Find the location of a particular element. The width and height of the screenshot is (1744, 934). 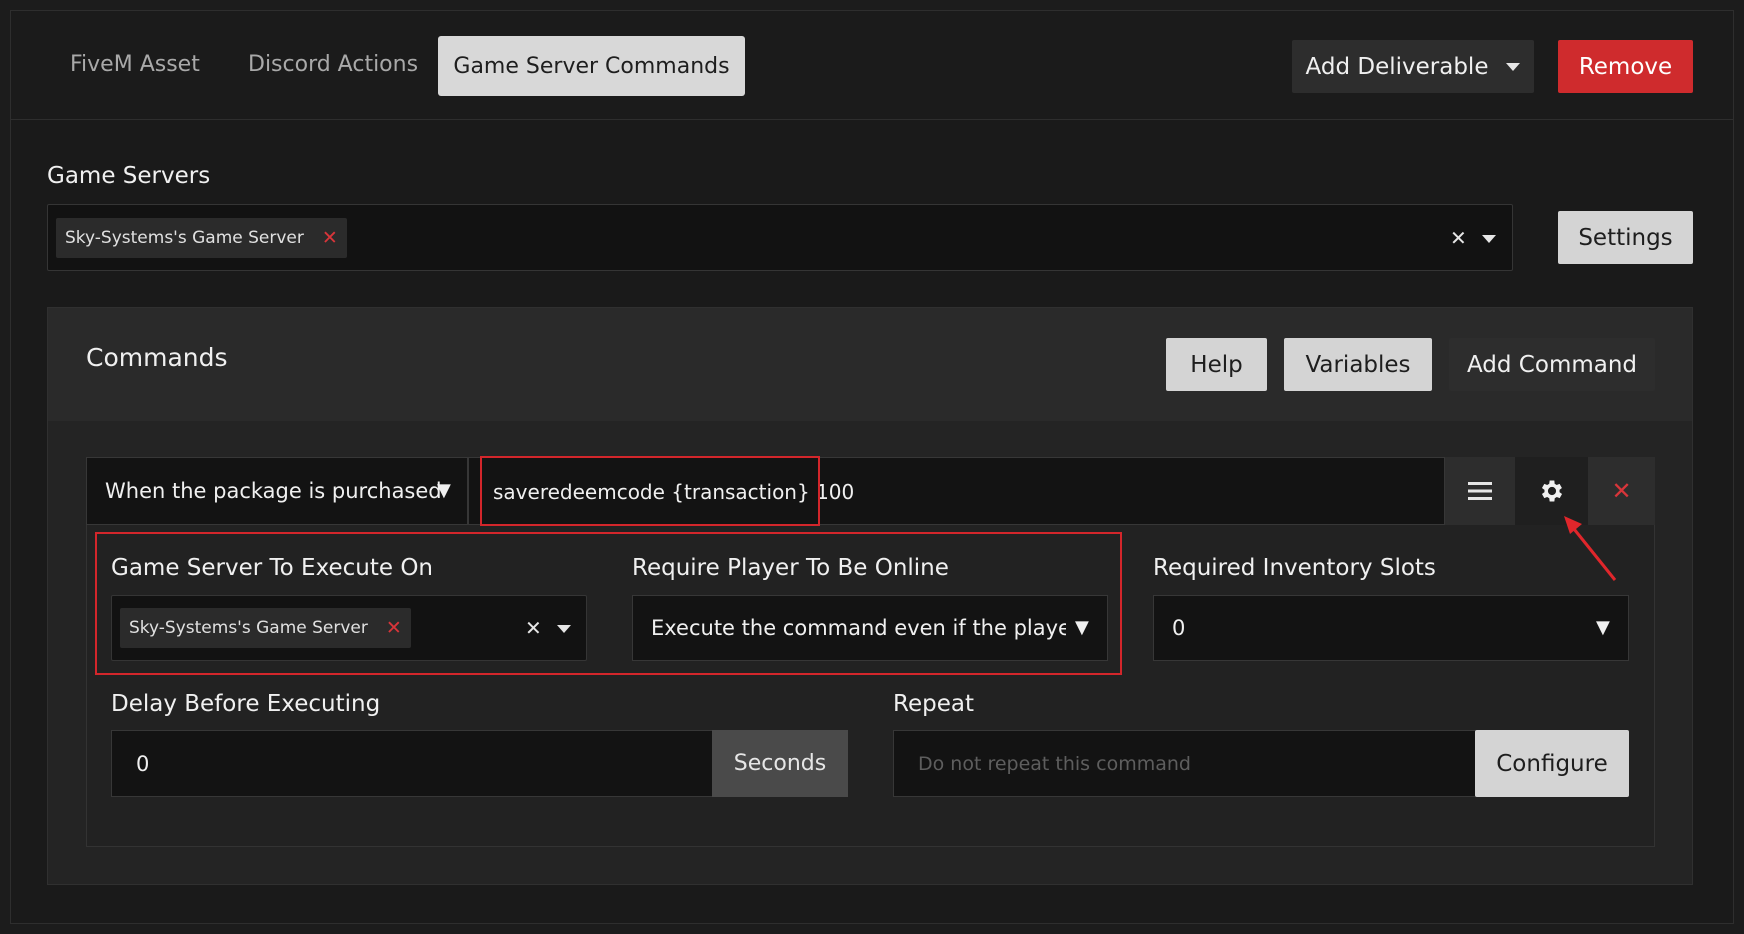

tab-game-server-commands: Game Server Commands is located at coordinates (591, 66).